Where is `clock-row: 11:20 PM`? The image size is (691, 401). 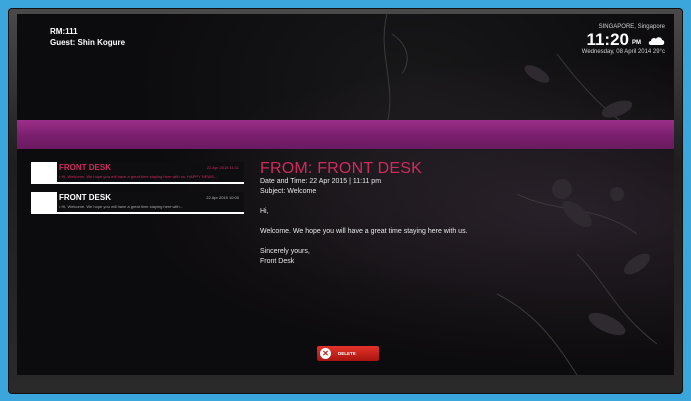
clock-row: 11:20 PM is located at coordinates (623, 39).